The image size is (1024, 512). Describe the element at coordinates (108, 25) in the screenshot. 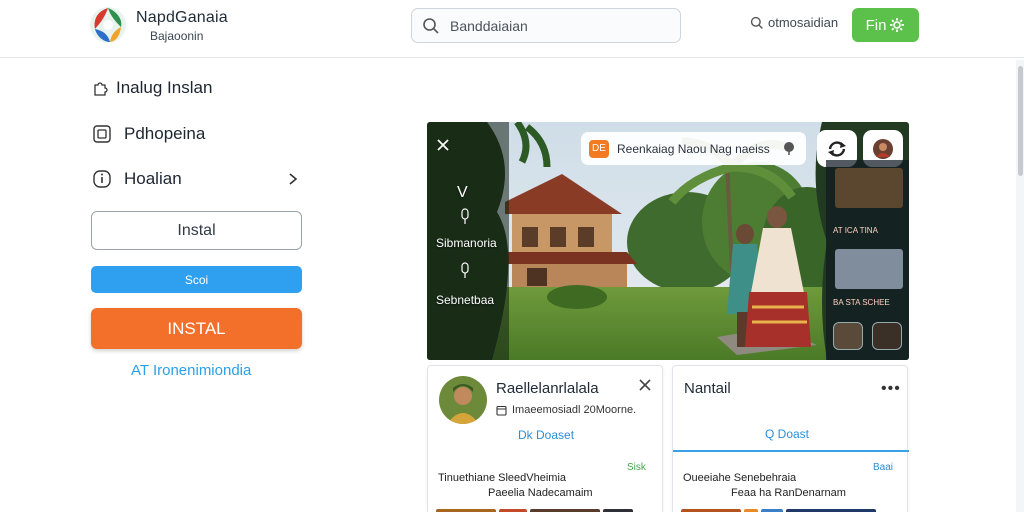

I see `brand-logo-icon` at that location.